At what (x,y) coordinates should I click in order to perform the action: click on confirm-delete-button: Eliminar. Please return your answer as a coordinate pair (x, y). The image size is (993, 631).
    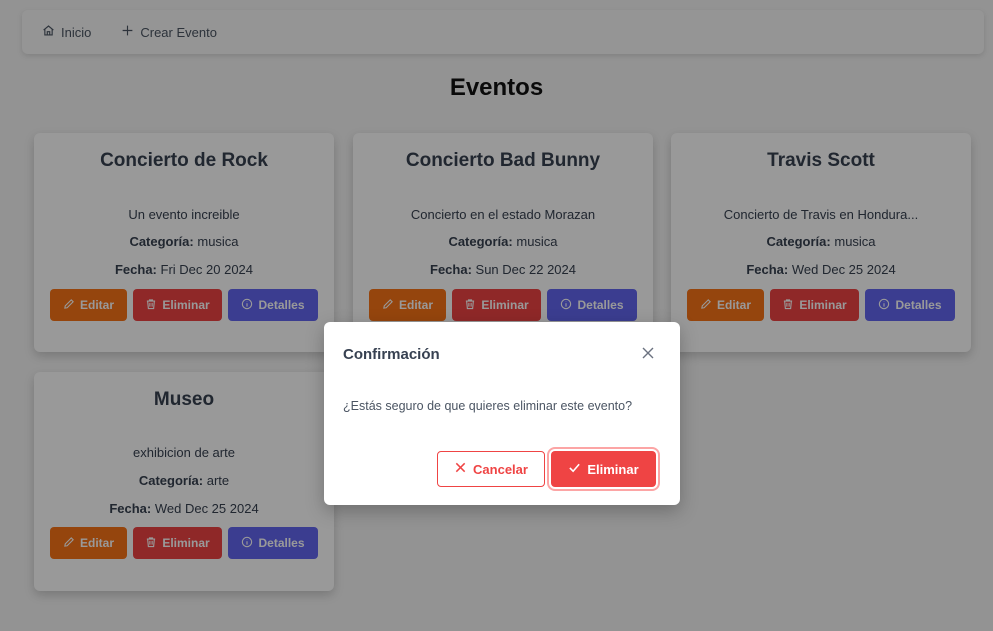
    Looking at the image, I should click on (603, 469).